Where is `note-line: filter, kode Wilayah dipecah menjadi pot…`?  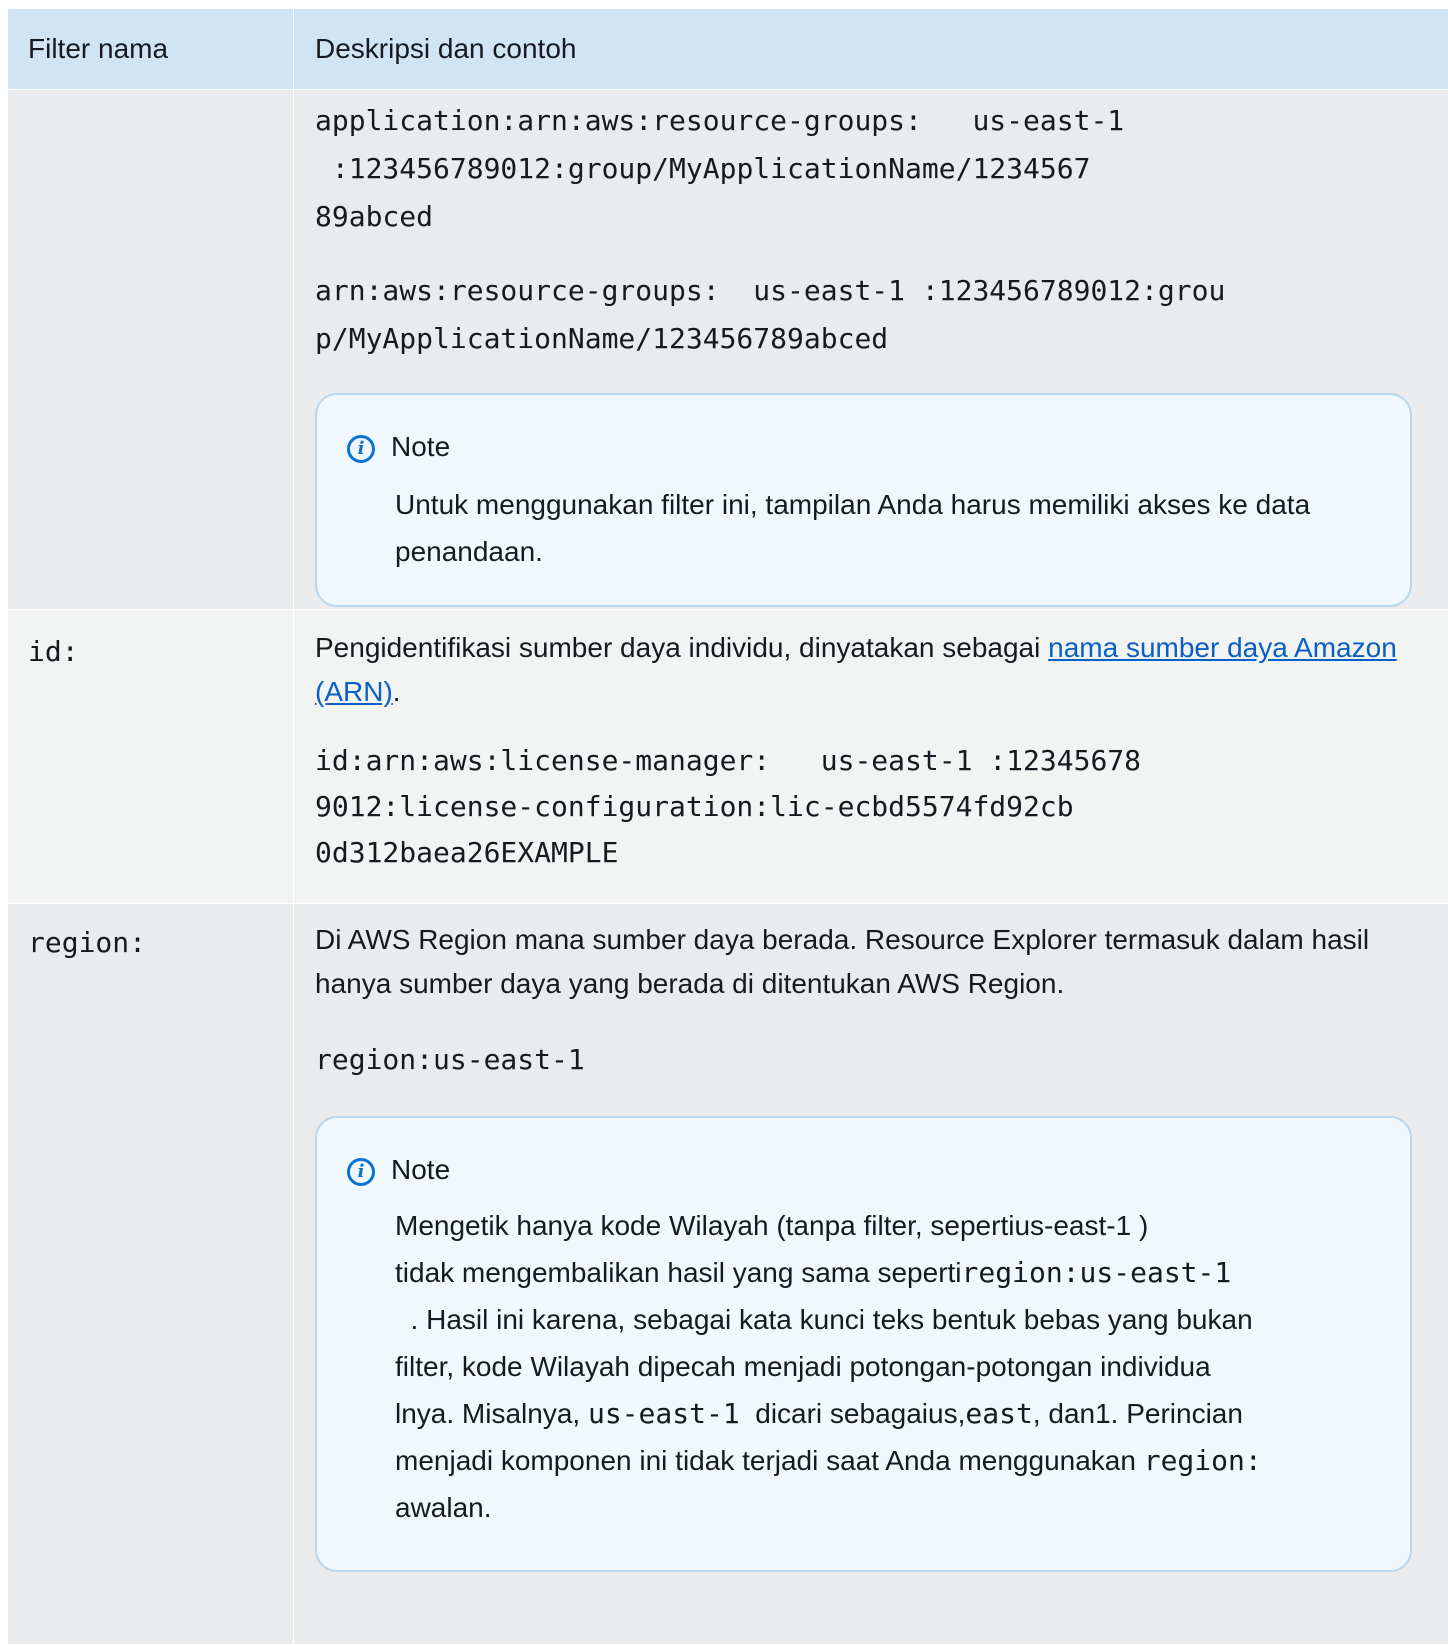 note-line: filter, kode Wilayah dipecah menjadi pot… is located at coordinates (803, 1366).